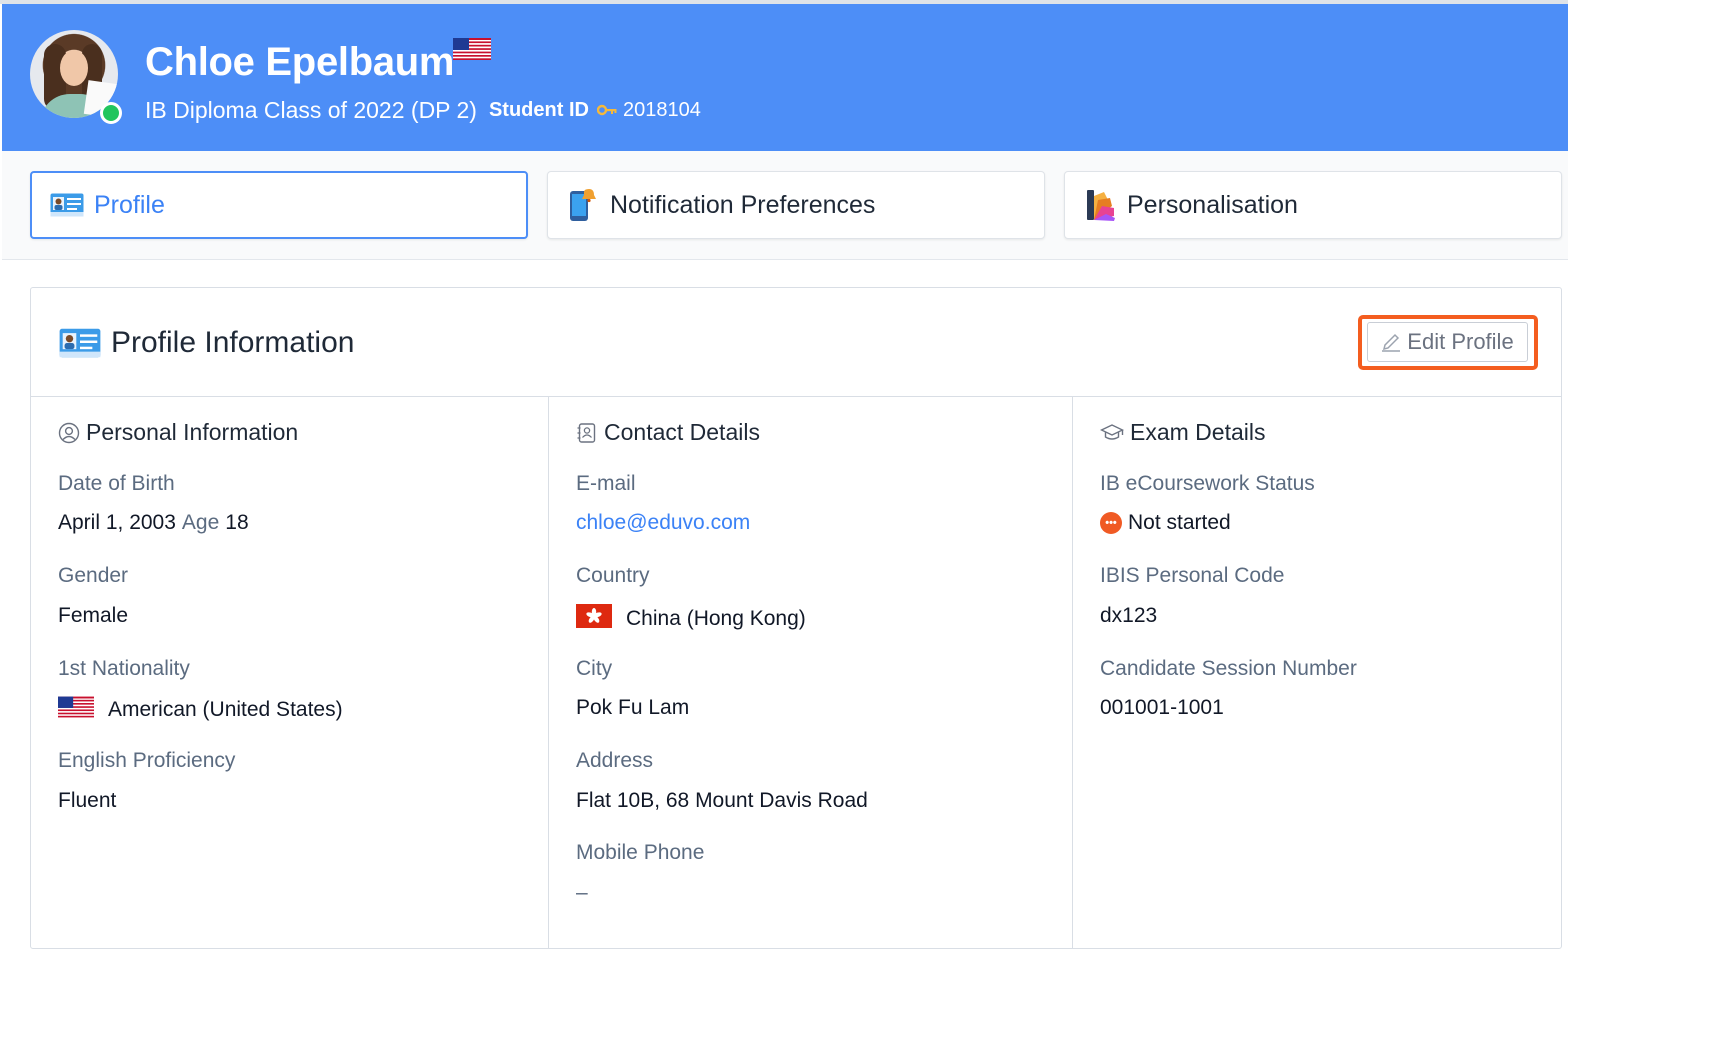 The width and height of the screenshot is (1732, 1052). What do you see at coordinates (606, 483) in the screenshot?
I see `email-label: E-mail` at bounding box center [606, 483].